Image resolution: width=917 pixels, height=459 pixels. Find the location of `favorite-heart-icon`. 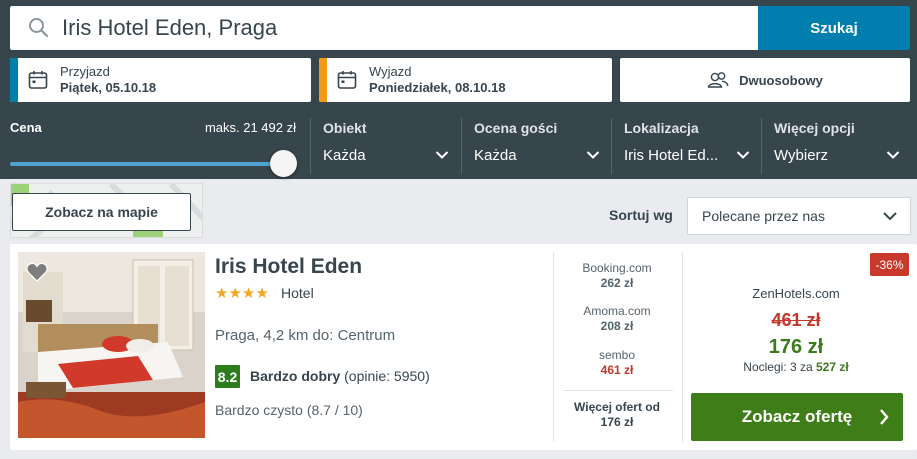

favorite-heart-icon is located at coordinates (37, 272).